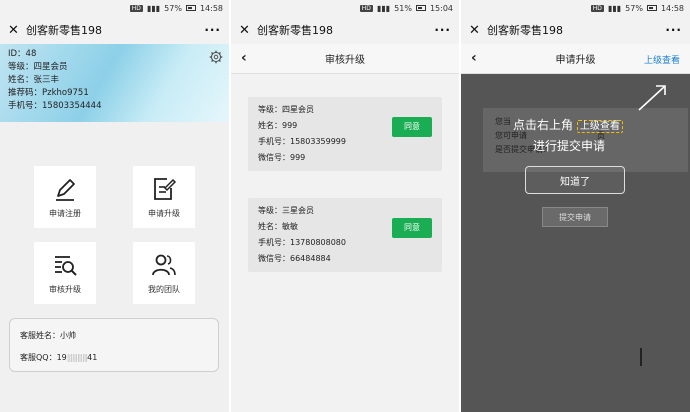 The height and width of the screenshot is (412, 690). Describe the element at coordinates (34, 80) in the screenshot. I see `profile-name: 姓名：张三丰` at that location.